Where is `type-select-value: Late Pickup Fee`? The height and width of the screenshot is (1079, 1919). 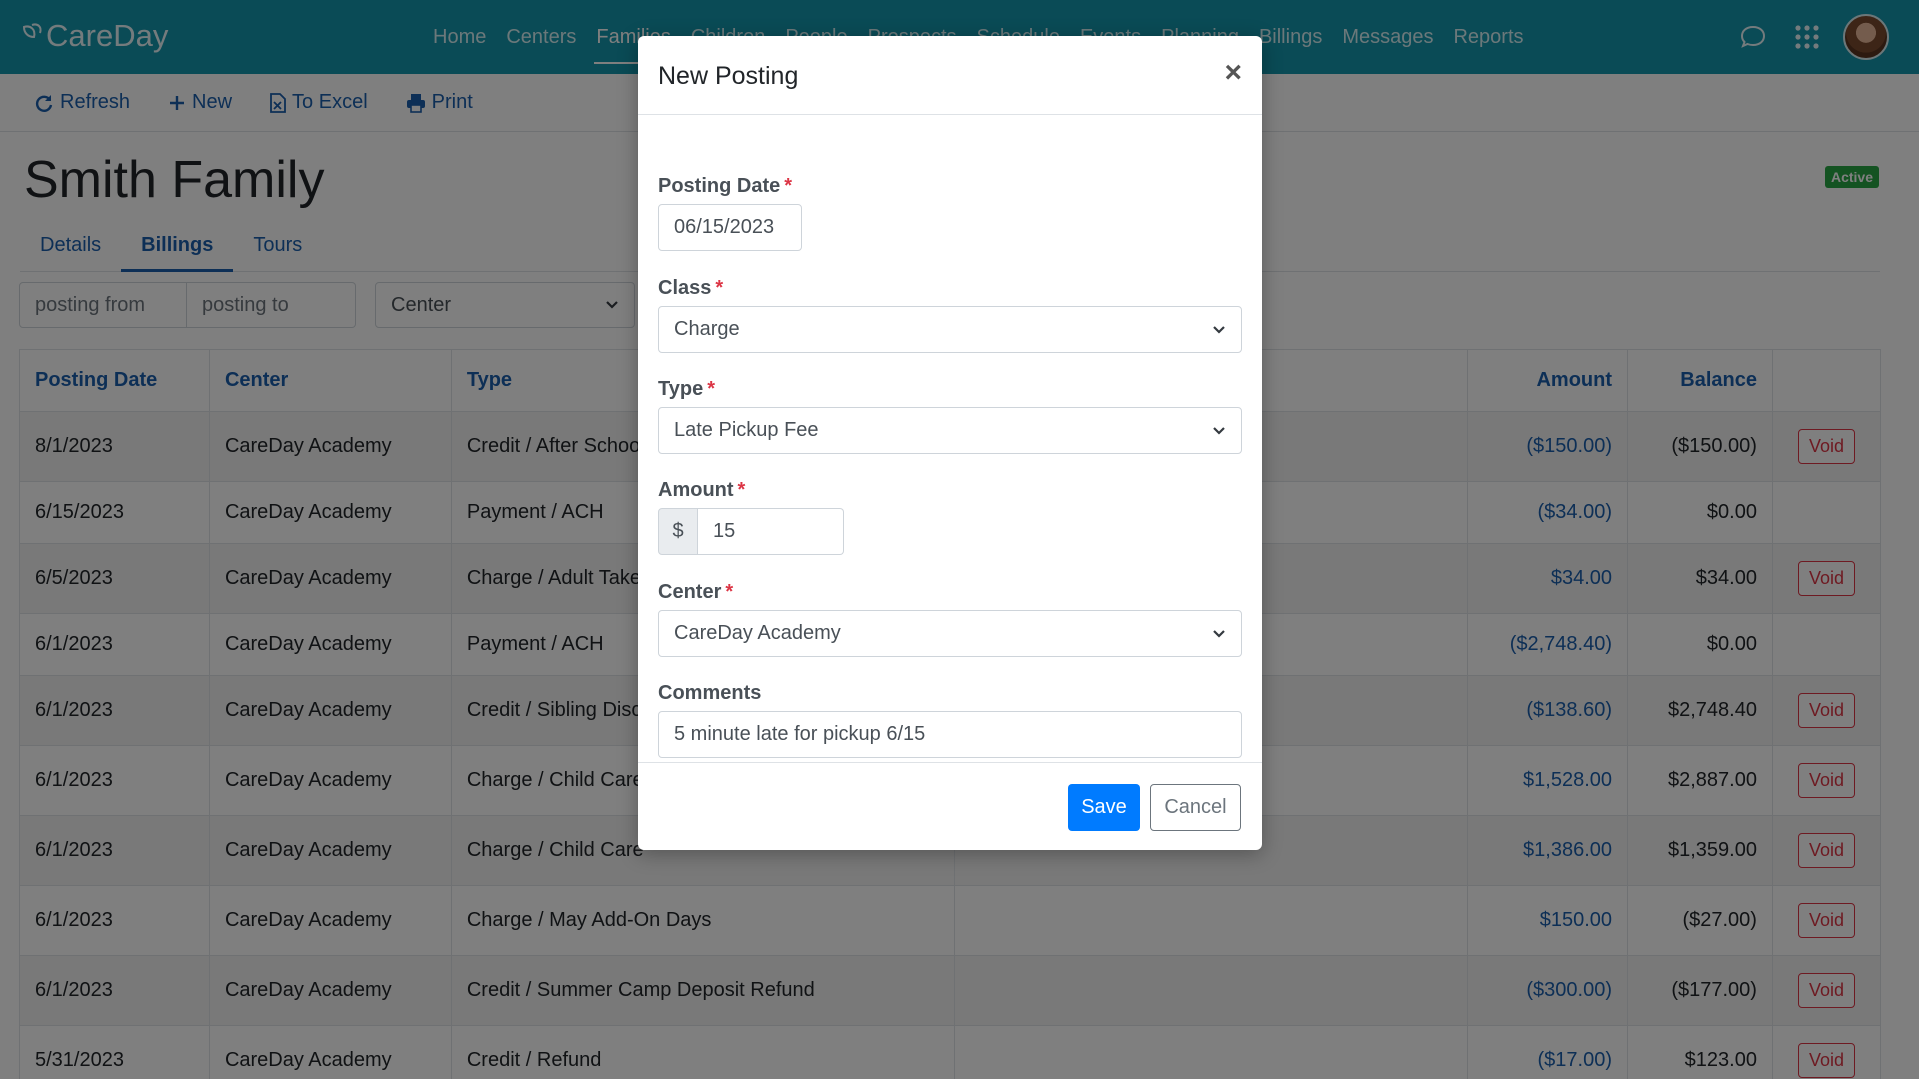
type-select-value: Late Pickup Fee is located at coordinates (746, 430).